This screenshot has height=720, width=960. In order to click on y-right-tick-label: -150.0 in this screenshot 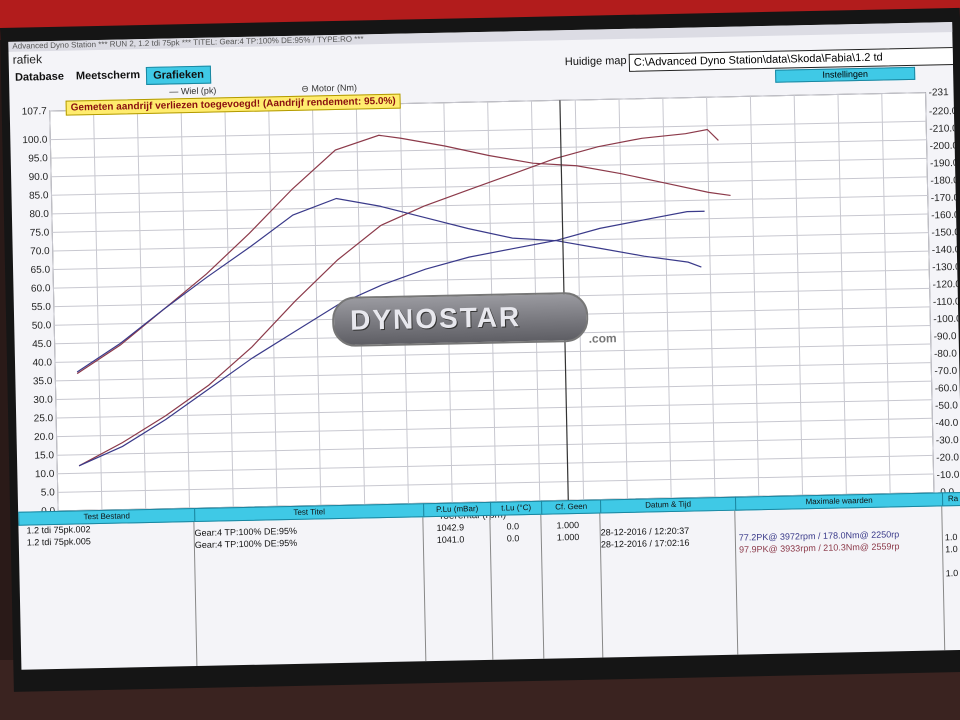, I will do `click(945, 233)`.